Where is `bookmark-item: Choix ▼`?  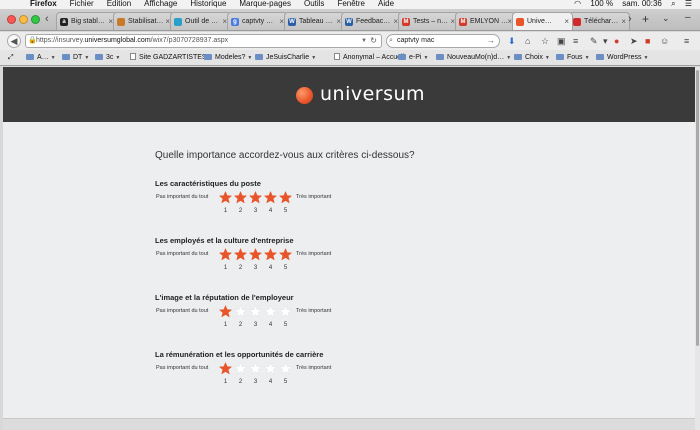
bookmark-item: Choix ▼ is located at coordinates (532, 57).